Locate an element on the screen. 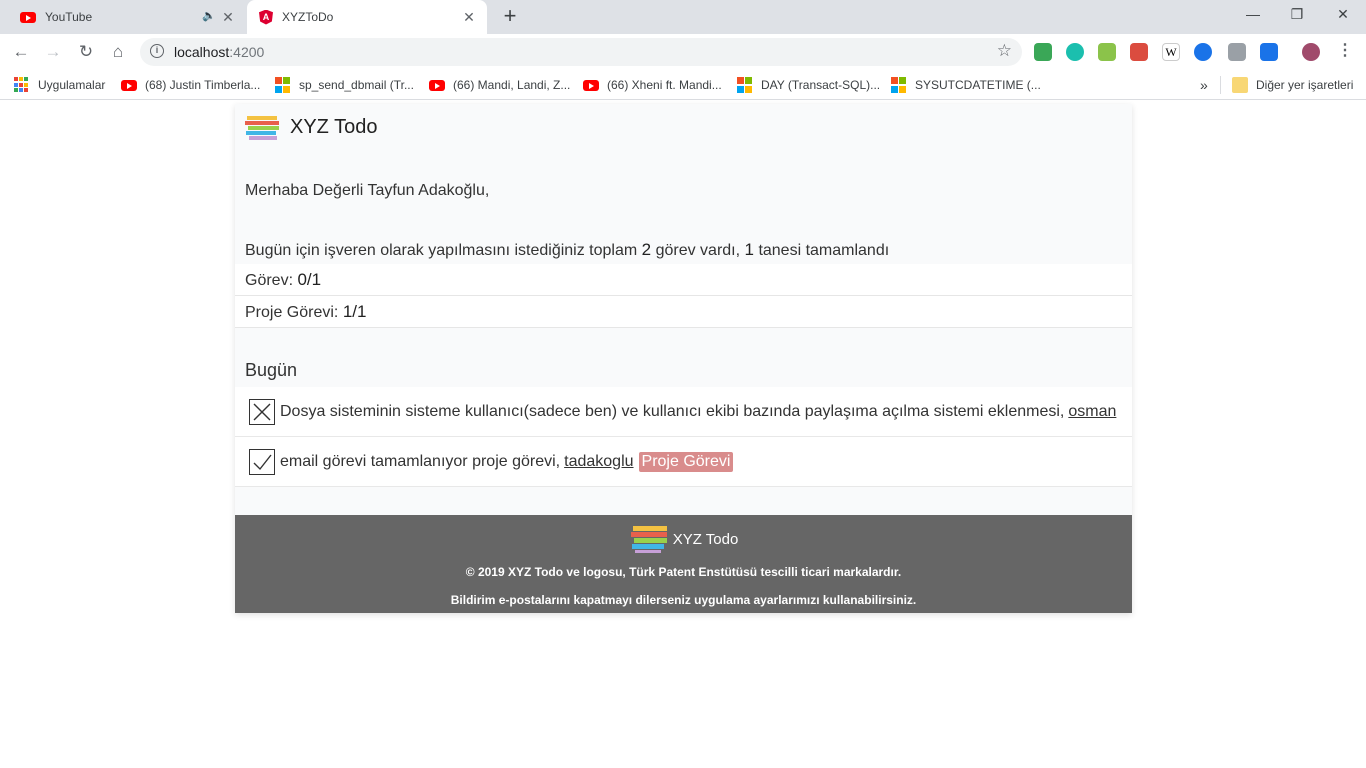  check-icon is located at coordinates (262, 462).